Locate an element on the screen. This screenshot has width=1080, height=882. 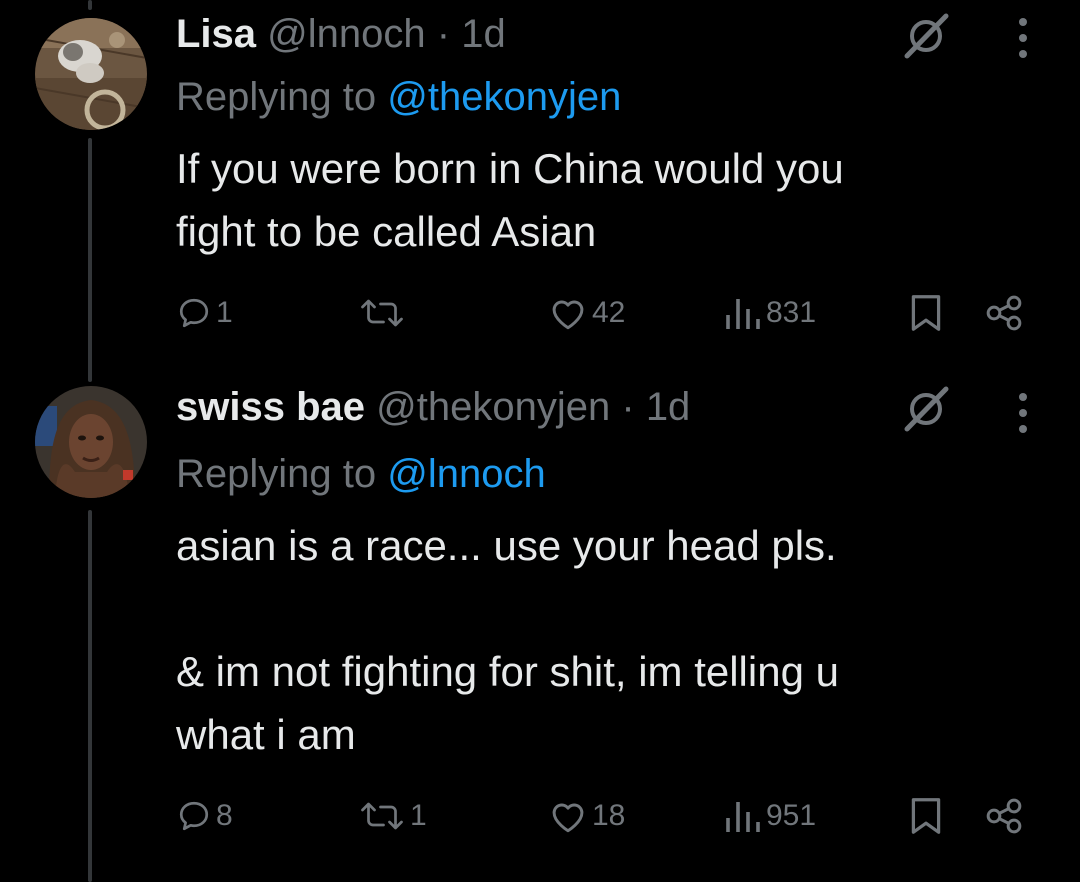
replying-to: Replying to @lnnoch is located at coordinates (361, 474).